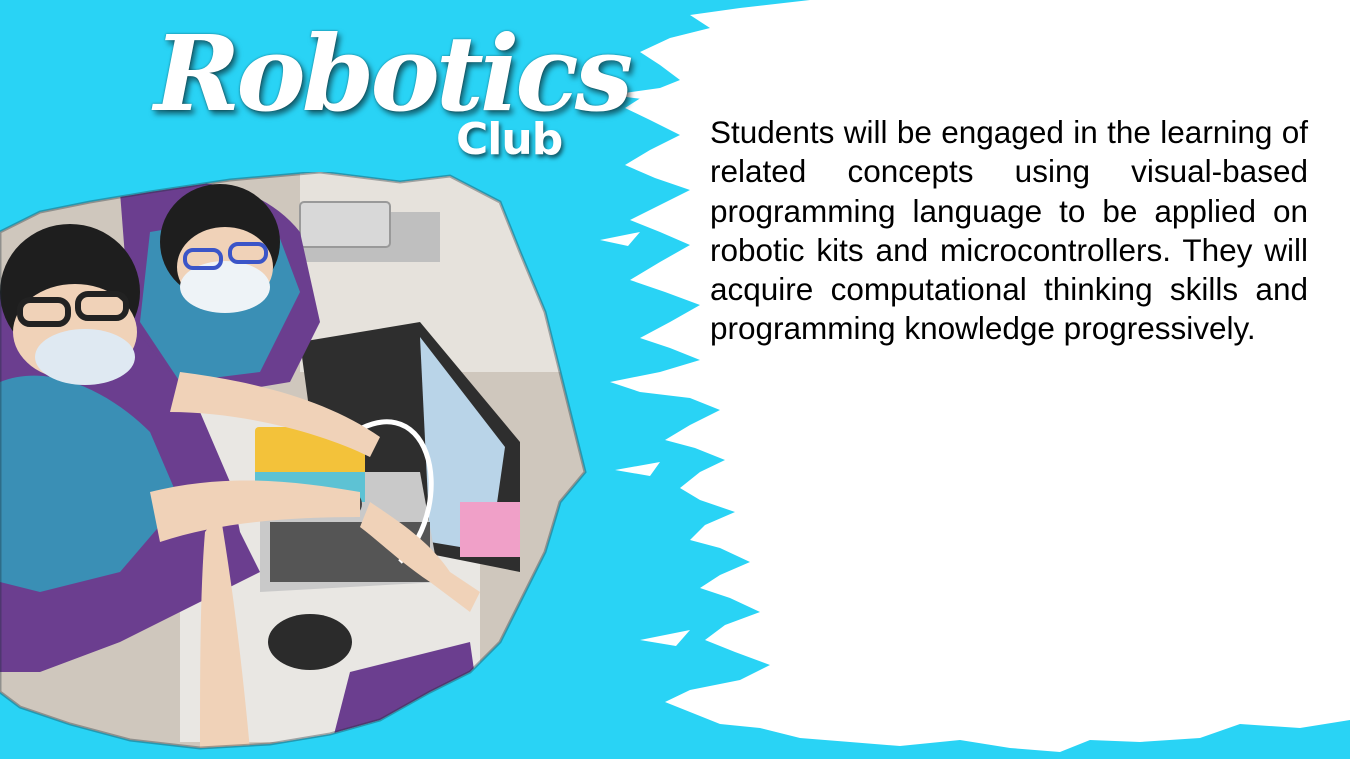 This screenshot has height=759, width=1350. What do you see at coordinates (393, 73) in the screenshot?
I see `title-script-text: Robotics` at bounding box center [393, 73].